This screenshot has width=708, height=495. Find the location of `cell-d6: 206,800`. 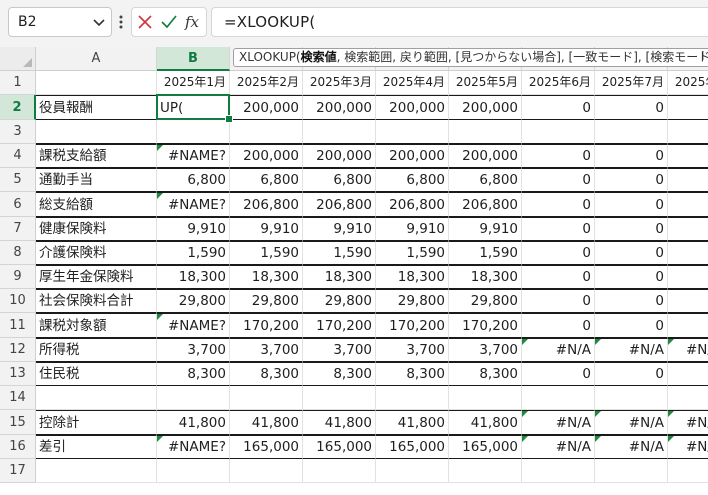

cell-d6: 206,800 is located at coordinates (339, 204).